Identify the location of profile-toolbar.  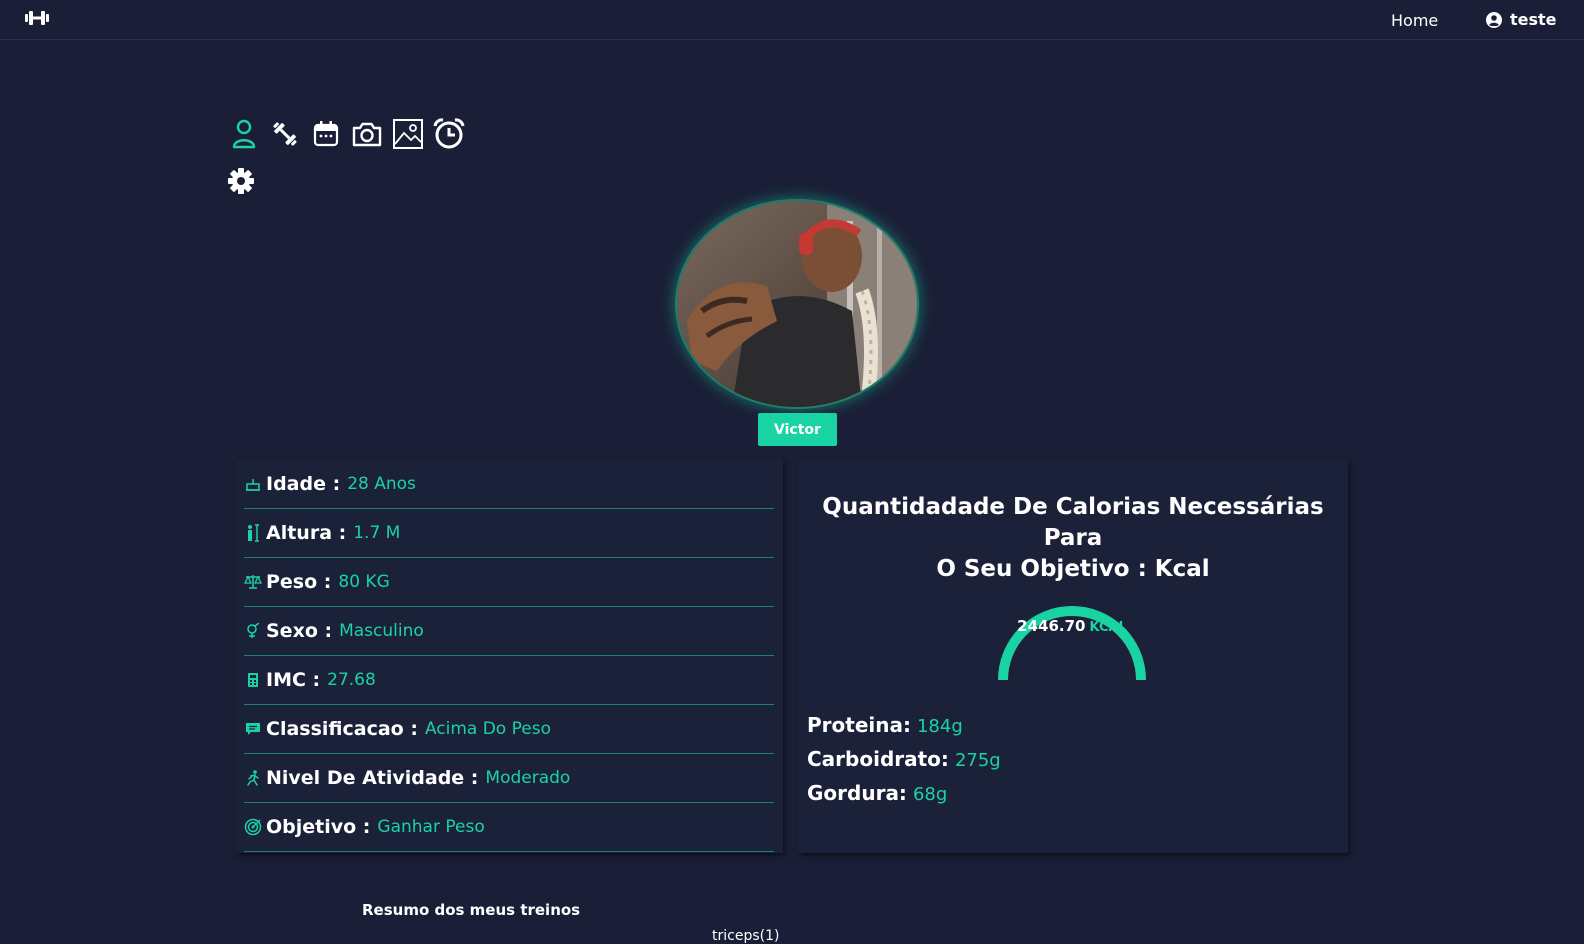
(346, 134).